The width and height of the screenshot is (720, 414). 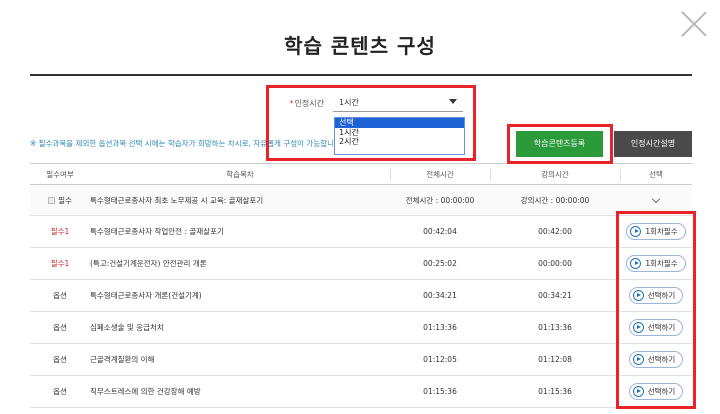 I want to click on row-total-time: 00:34:21, so click(x=440, y=295).